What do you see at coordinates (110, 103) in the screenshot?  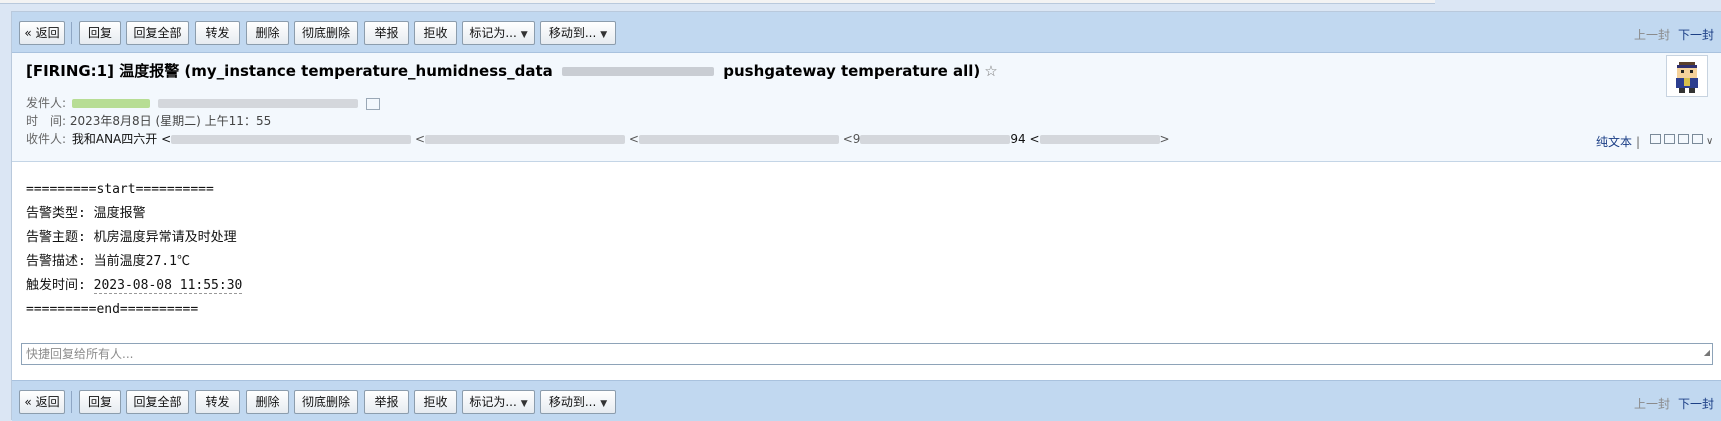 I see `redacted-sender-name` at bounding box center [110, 103].